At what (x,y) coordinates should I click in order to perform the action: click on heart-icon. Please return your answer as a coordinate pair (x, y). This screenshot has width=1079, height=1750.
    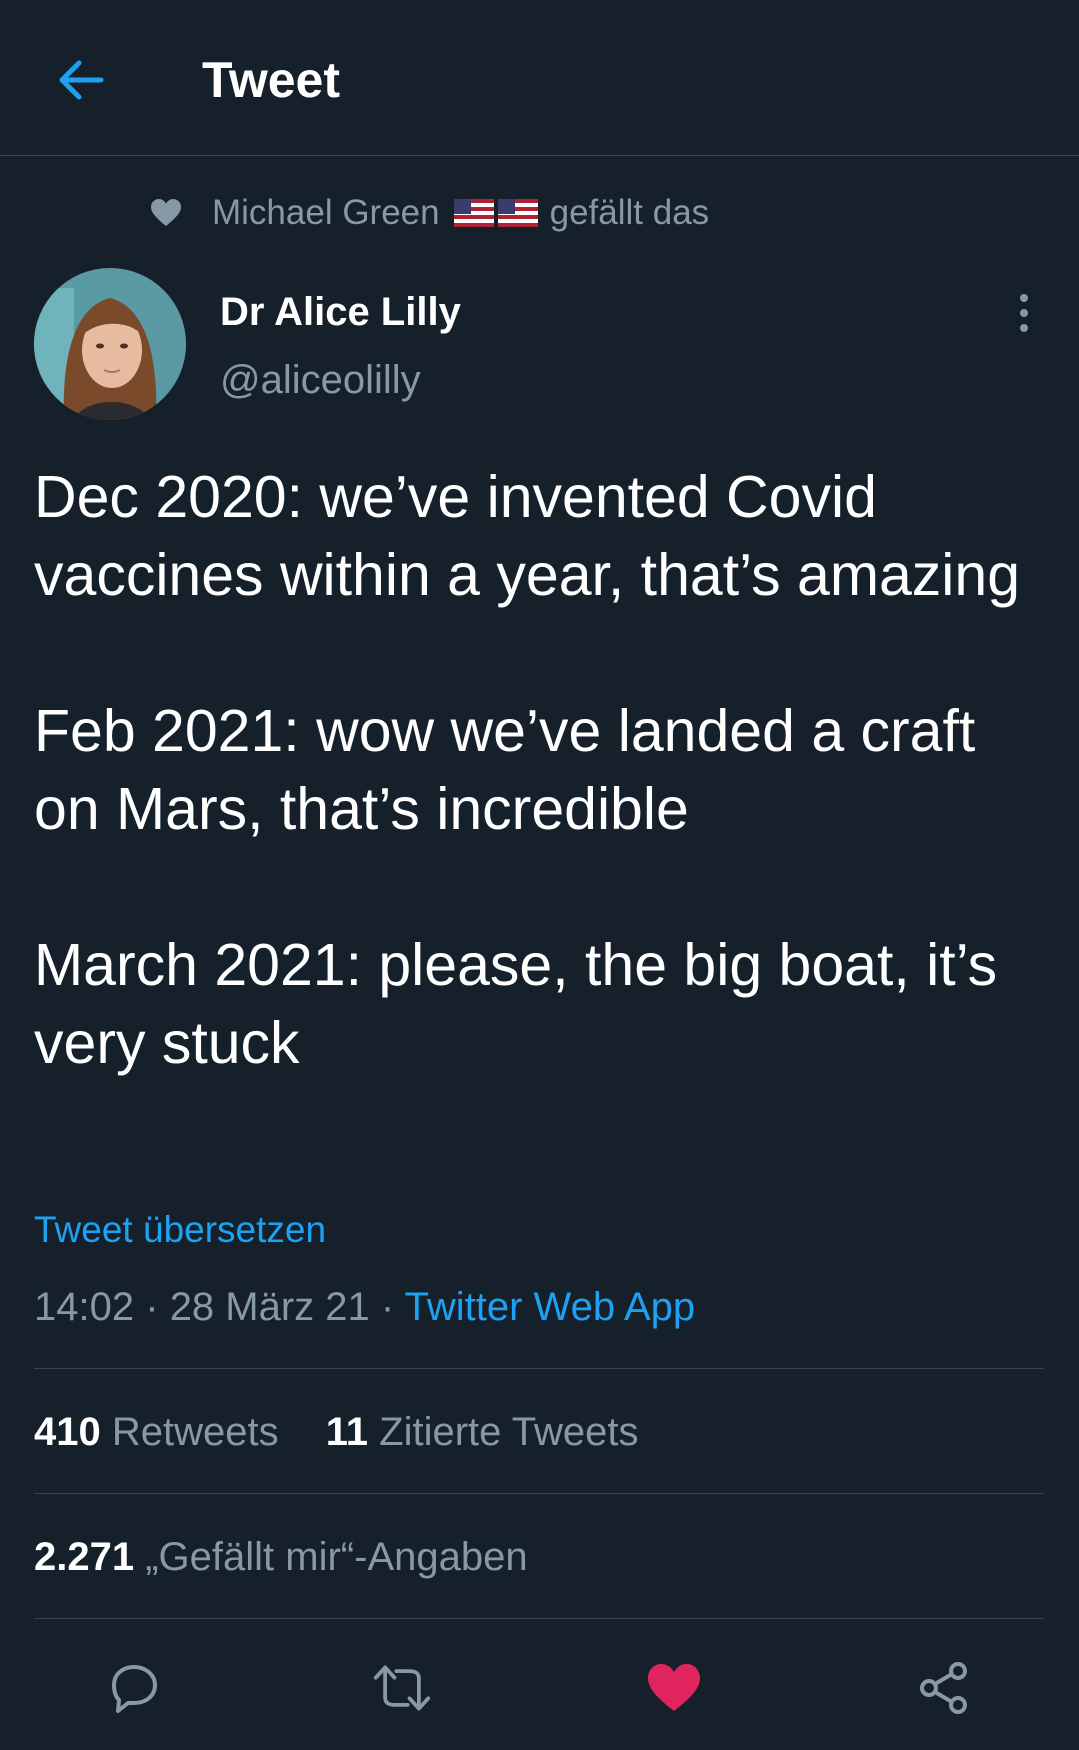
    Looking at the image, I should click on (166, 213).